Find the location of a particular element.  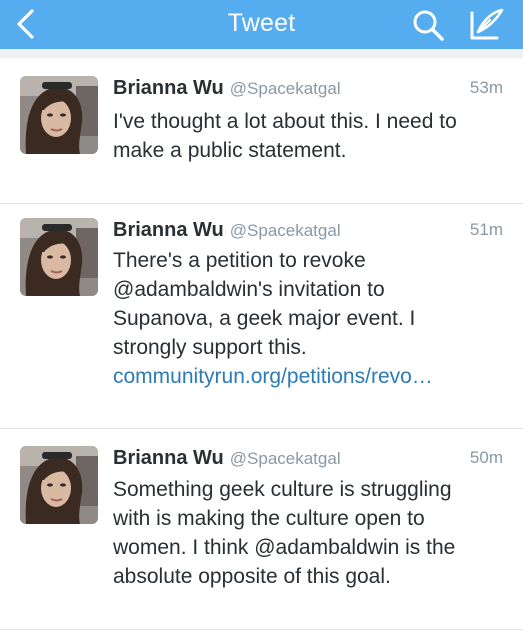

compose-icon is located at coordinates (487, 24).